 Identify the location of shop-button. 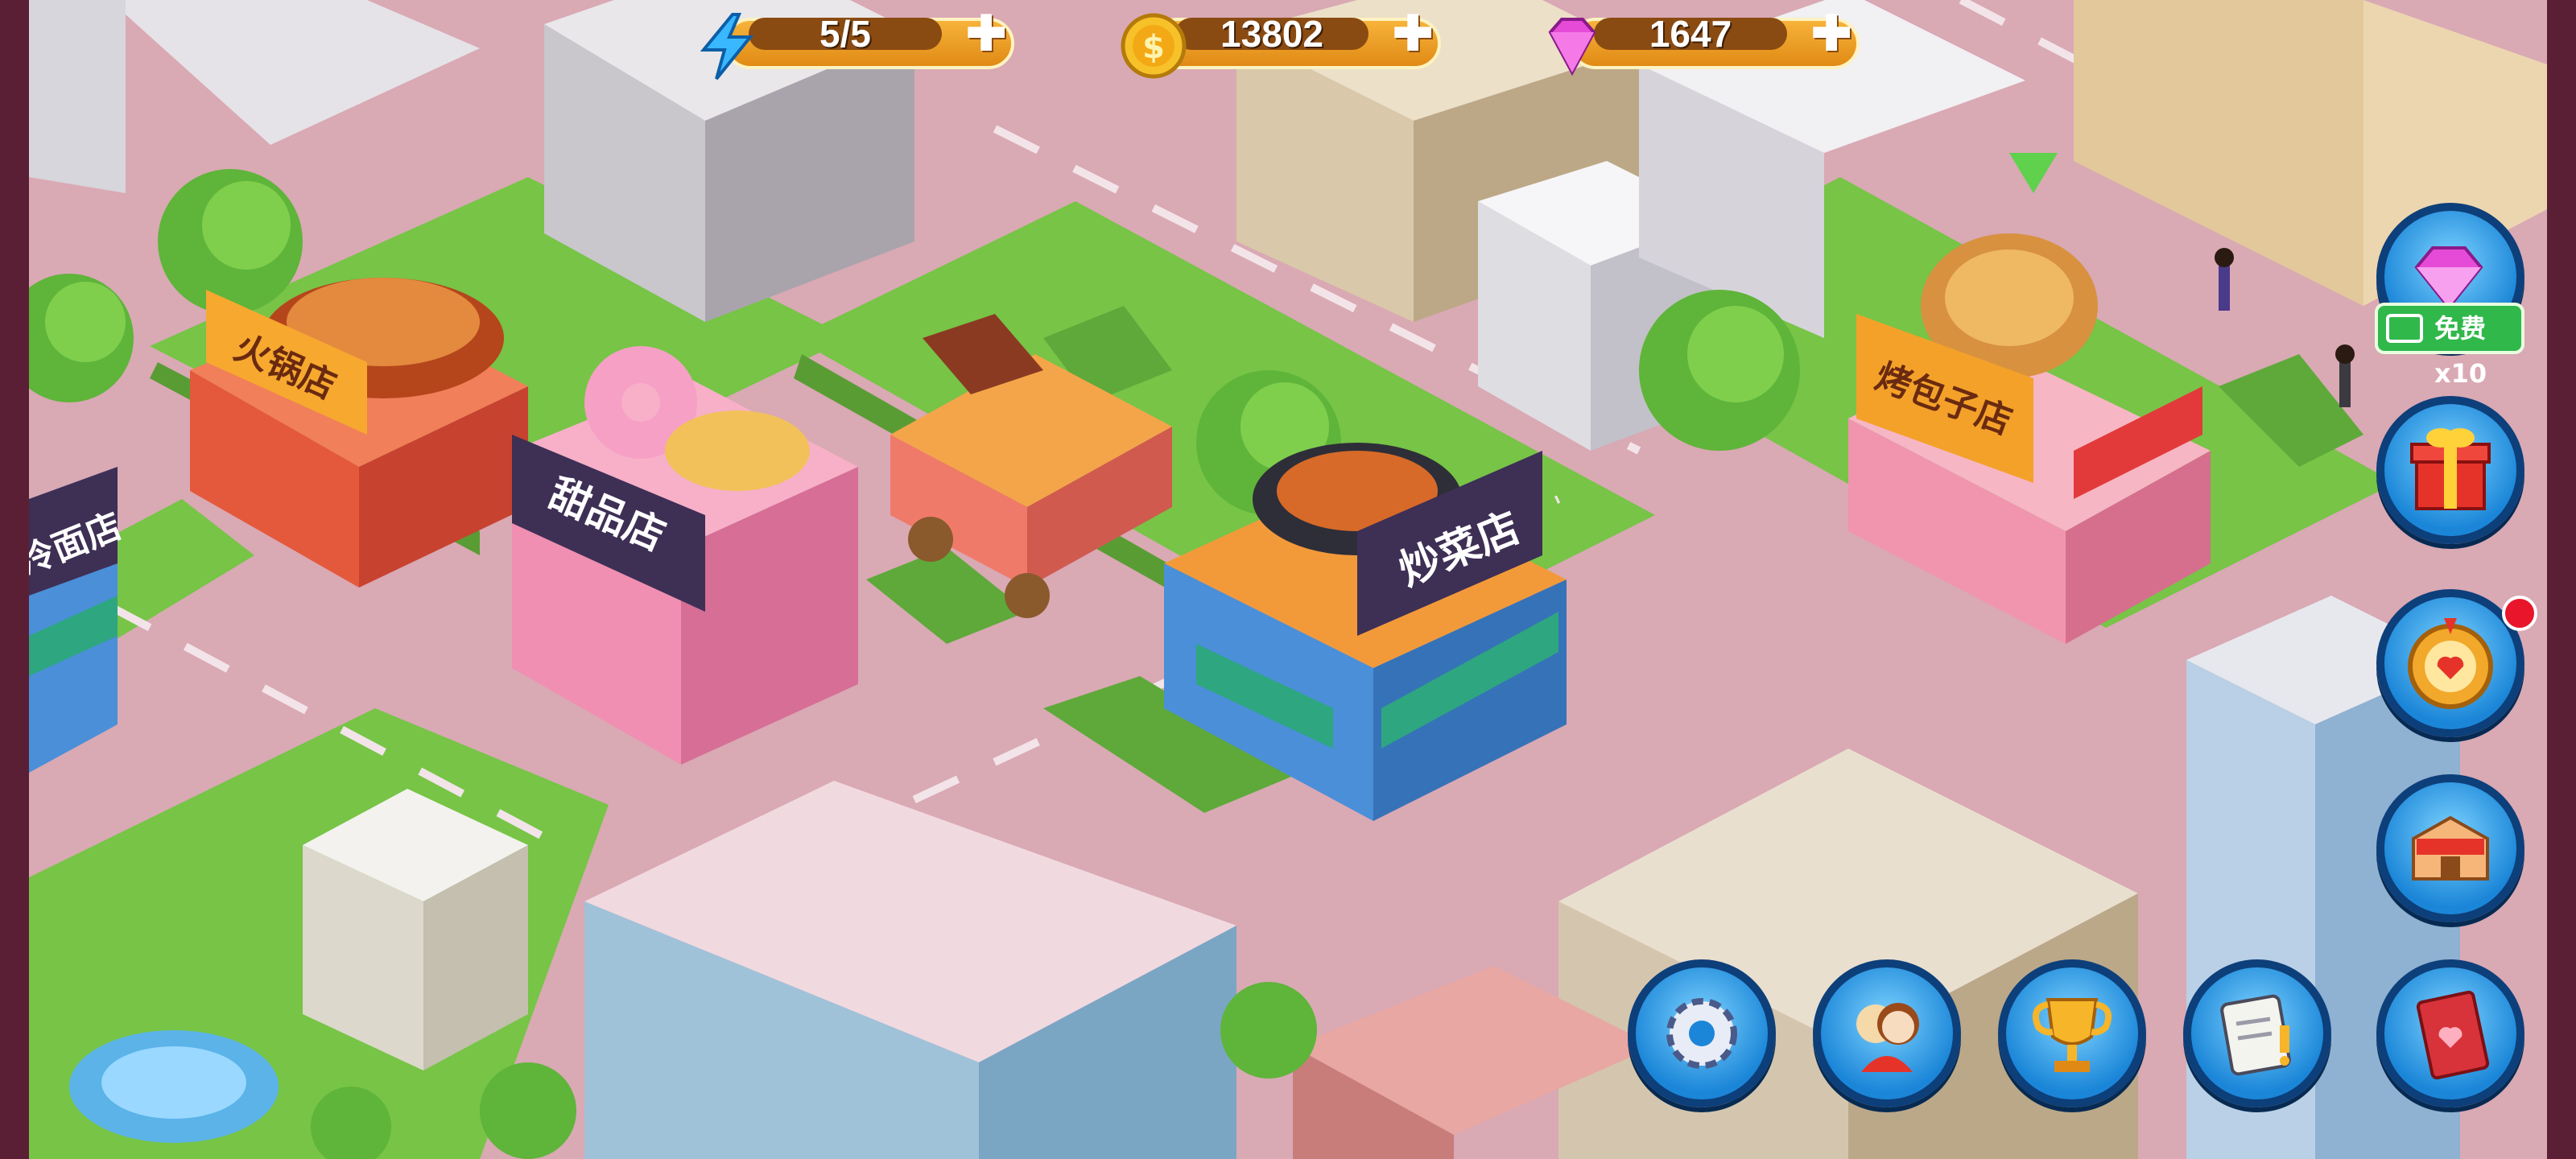
(2450, 848).